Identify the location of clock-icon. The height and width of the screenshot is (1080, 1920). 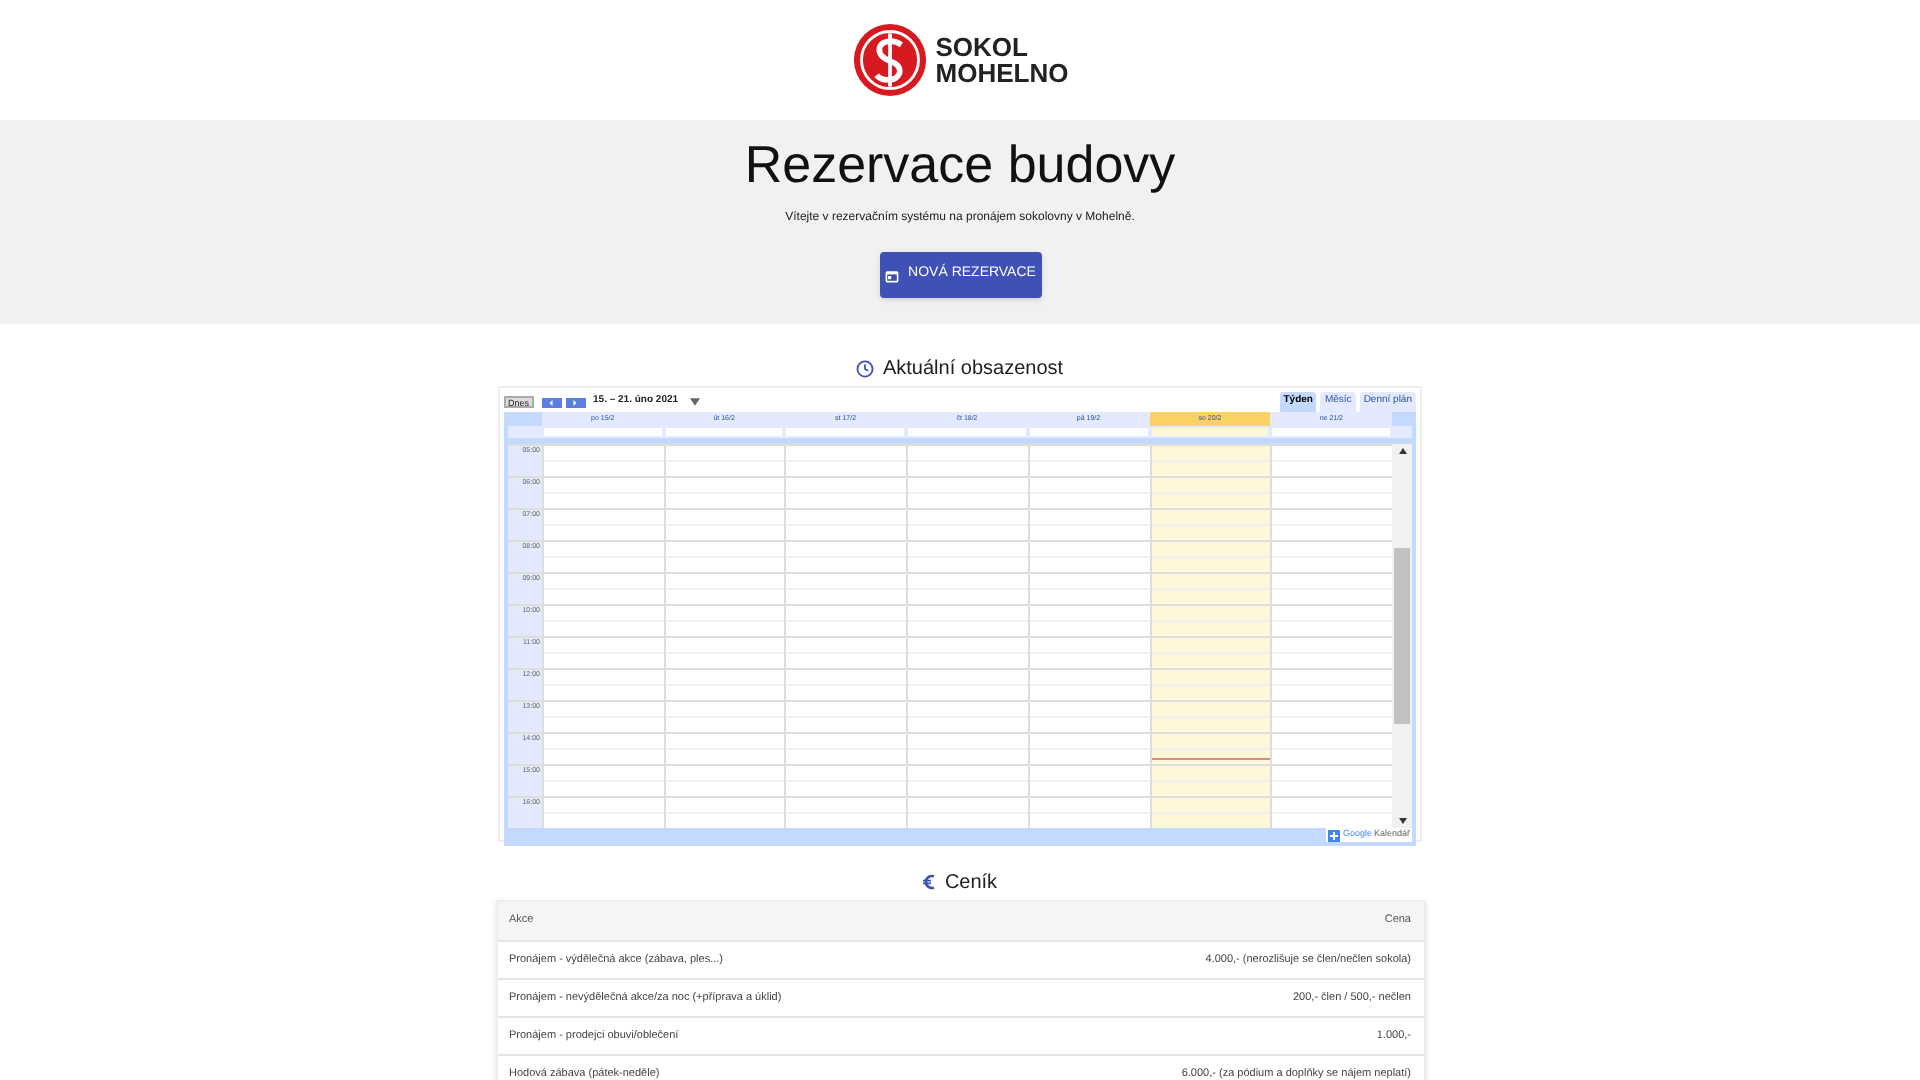
(865, 368).